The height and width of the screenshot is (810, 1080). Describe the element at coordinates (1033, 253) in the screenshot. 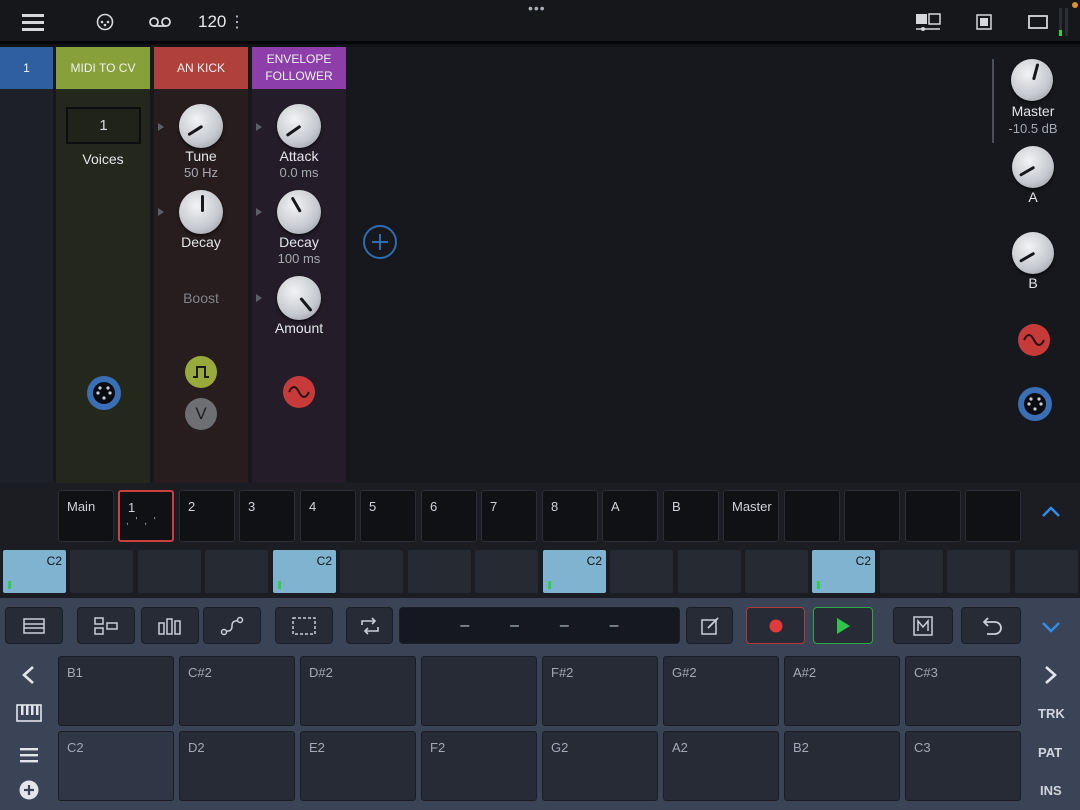

I see `b-send-knob` at that location.